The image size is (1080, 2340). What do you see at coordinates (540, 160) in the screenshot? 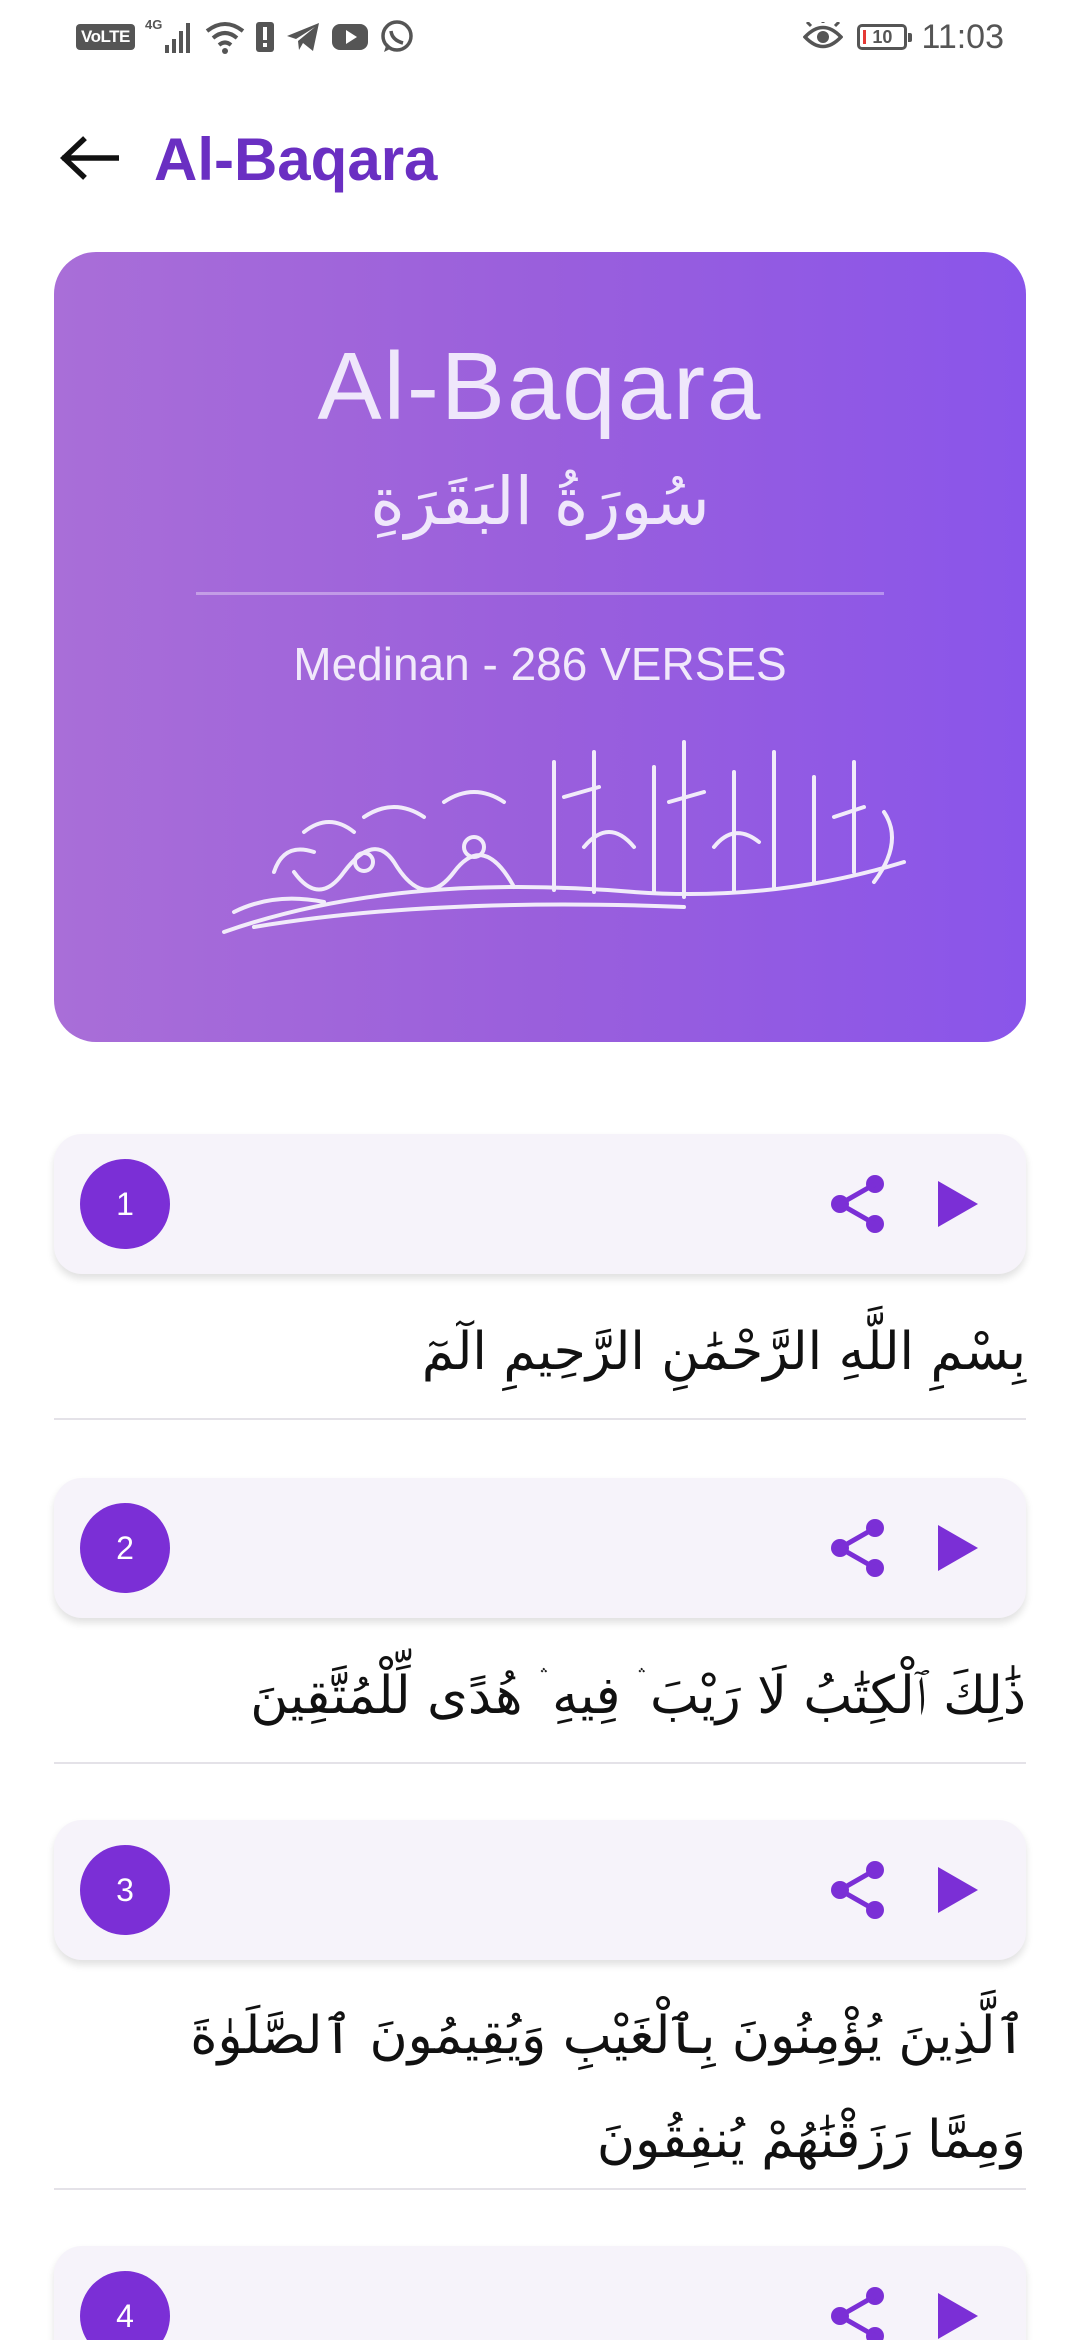
I see `app-bar: Al-Baqara` at bounding box center [540, 160].